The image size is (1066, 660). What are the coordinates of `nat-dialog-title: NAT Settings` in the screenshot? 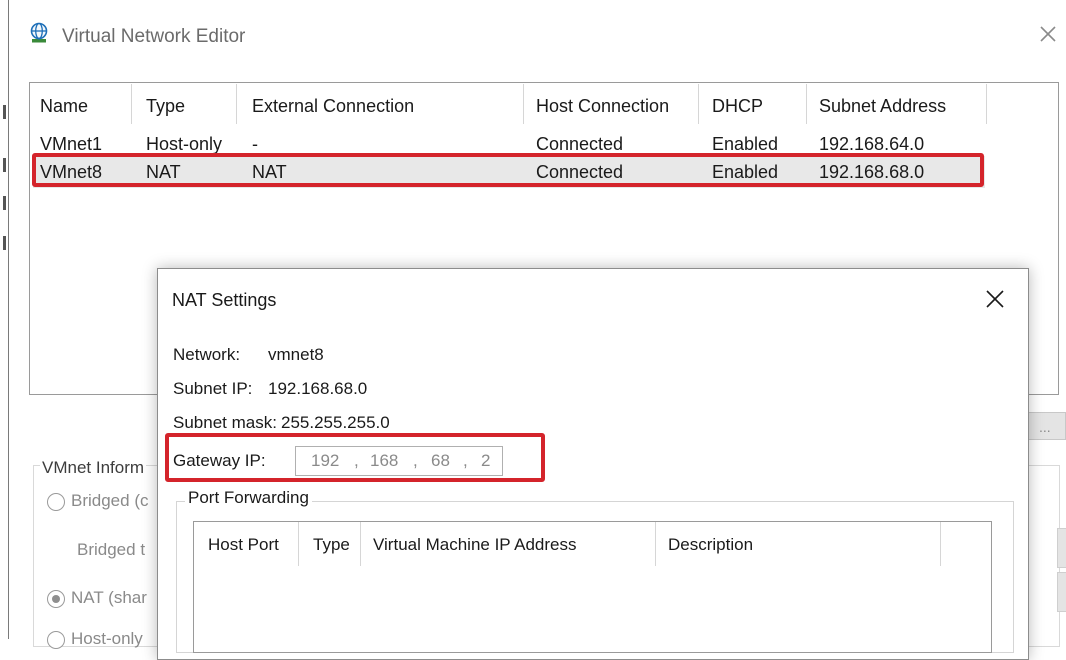 It's located at (224, 300).